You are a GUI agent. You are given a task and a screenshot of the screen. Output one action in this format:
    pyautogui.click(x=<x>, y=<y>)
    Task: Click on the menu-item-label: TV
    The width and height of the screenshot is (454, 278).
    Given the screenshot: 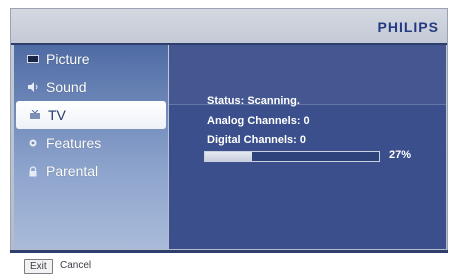 What is the action you would take?
    pyautogui.click(x=57, y=115)
    